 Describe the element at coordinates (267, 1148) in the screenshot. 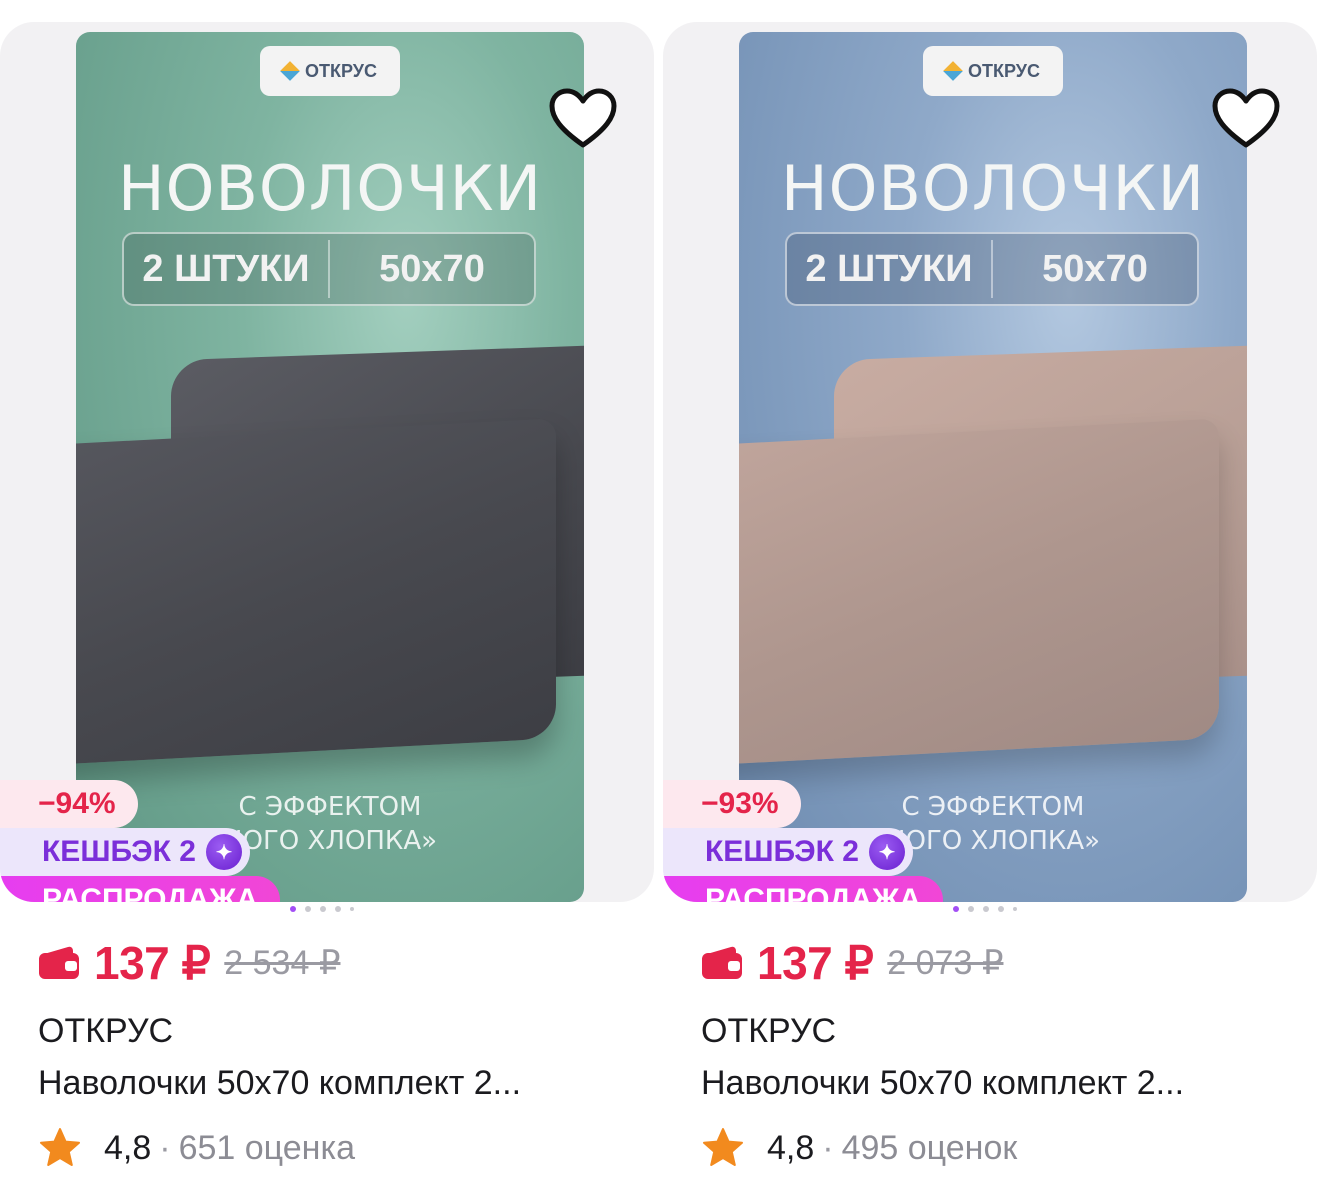

I see `reviews-count: 651 оценка` at that location.